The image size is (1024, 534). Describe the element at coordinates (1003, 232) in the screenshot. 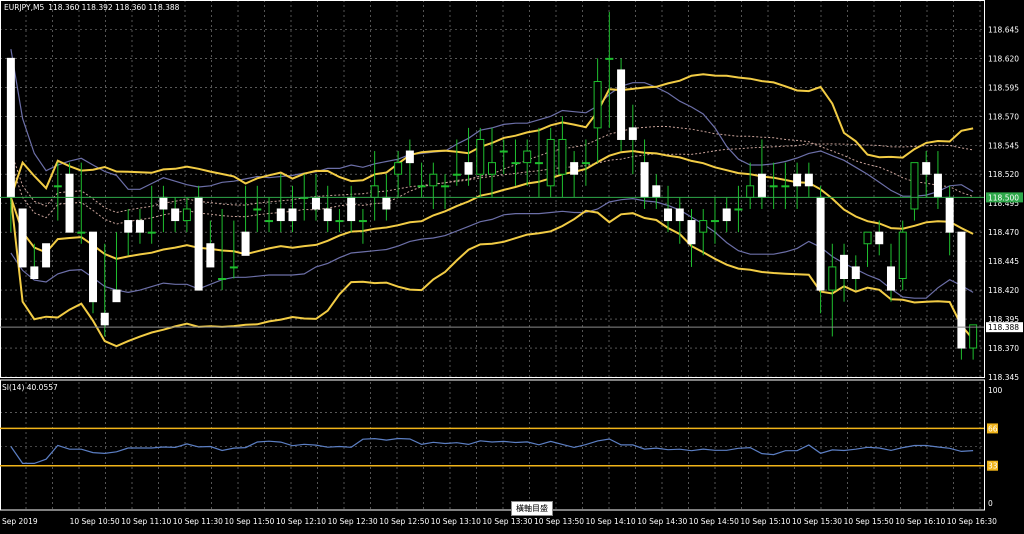

I see `price-axis-label: 118.470` at that location.